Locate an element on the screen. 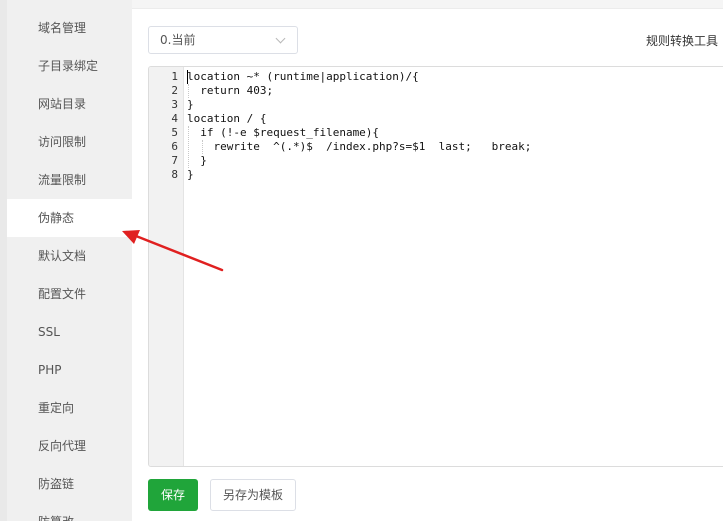 The height and width of the screenshot is (521, 723). select-value: 0.当前 is located at coordinates (178, 40).